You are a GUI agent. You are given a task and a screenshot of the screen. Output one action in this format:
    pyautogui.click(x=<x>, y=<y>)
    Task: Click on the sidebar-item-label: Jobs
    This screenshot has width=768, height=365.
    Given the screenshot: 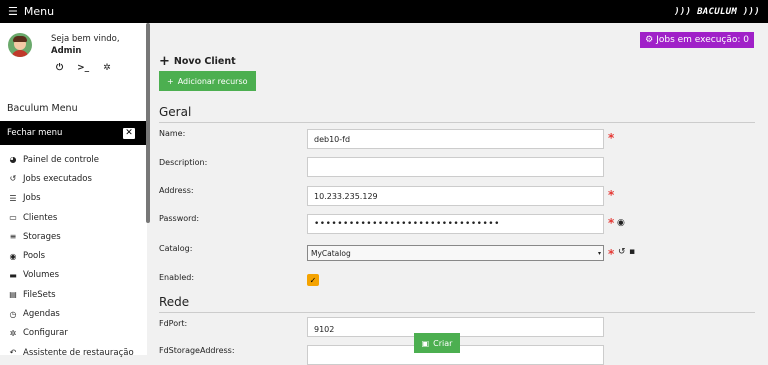 What is the action you would take?
    pyautogui.click(x=32, y=198)
    